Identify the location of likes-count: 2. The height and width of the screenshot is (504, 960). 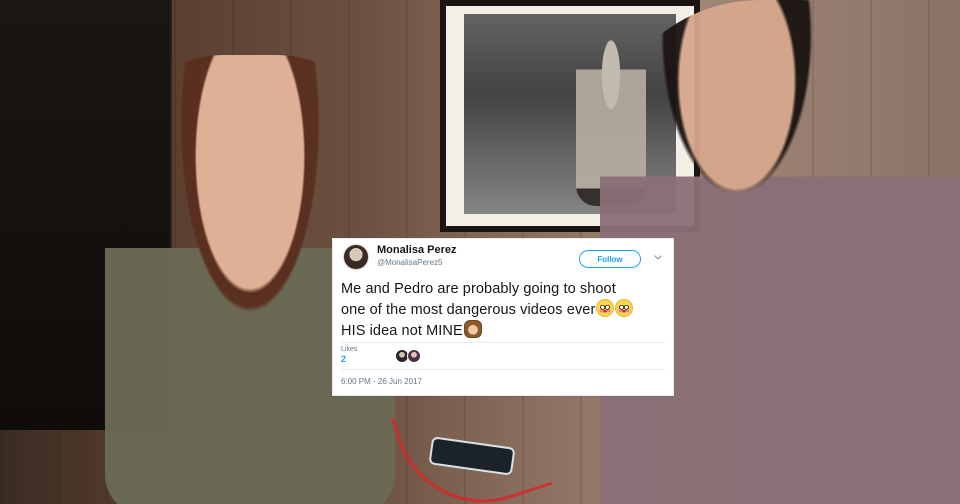
(344, 359).